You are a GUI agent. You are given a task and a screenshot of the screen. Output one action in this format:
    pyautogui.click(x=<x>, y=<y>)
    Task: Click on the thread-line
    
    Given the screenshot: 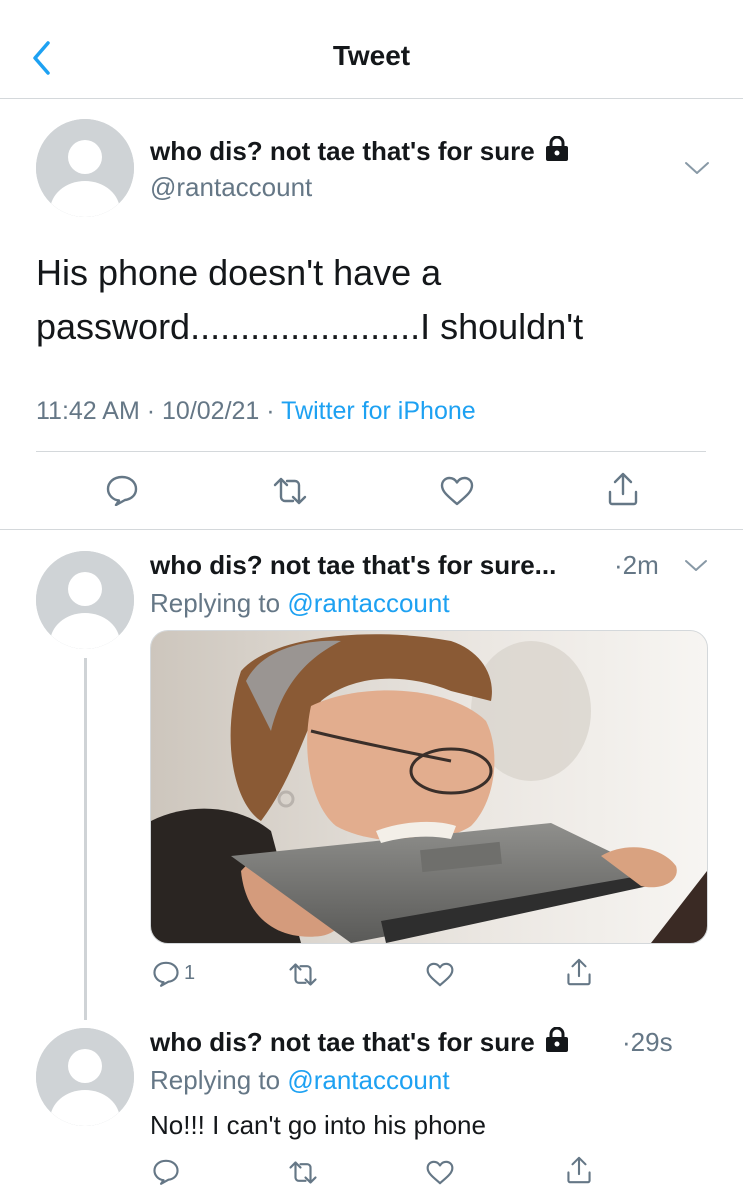 What is the action you would take?
    pyautogui.click(x=85, y=839)
    